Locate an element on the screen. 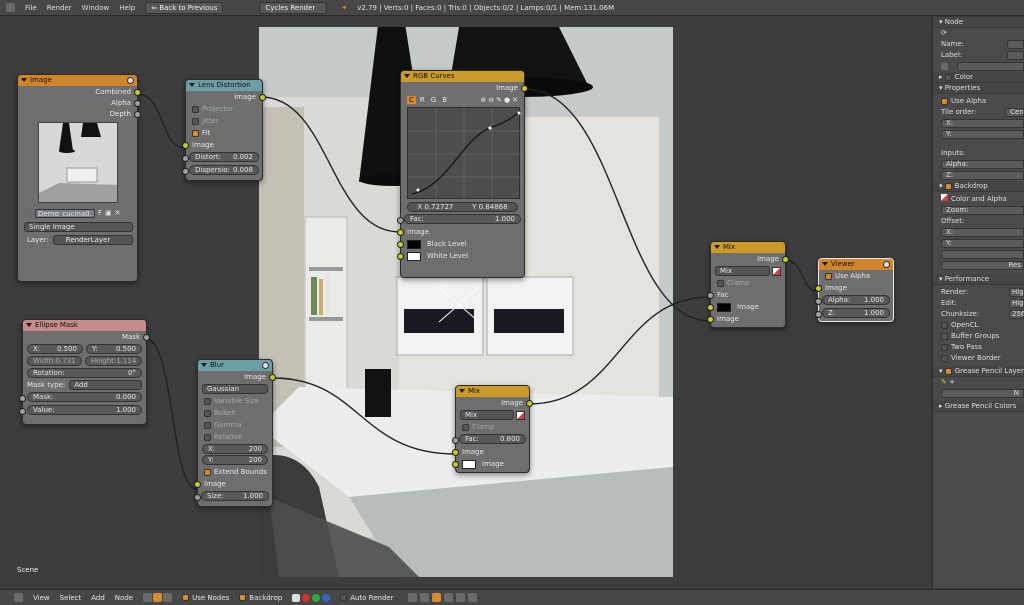 Image resolution: width=1024 pixels, height=605 pixels. zoom-in-icon: ⊕ is located at coordinates (483, 100).